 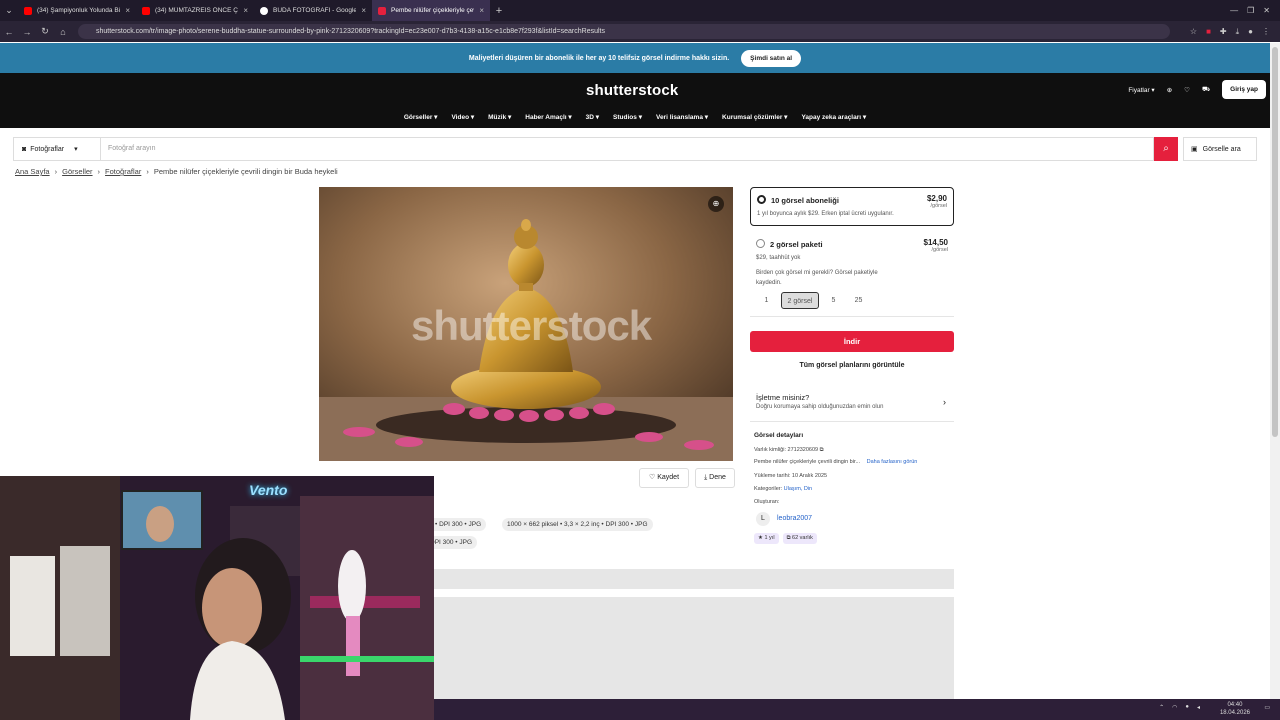 What do you see at coordinates (1266, 10) in the screenshot?
I see `close-window-icon: ✕` at bounding box center [1266, 10].